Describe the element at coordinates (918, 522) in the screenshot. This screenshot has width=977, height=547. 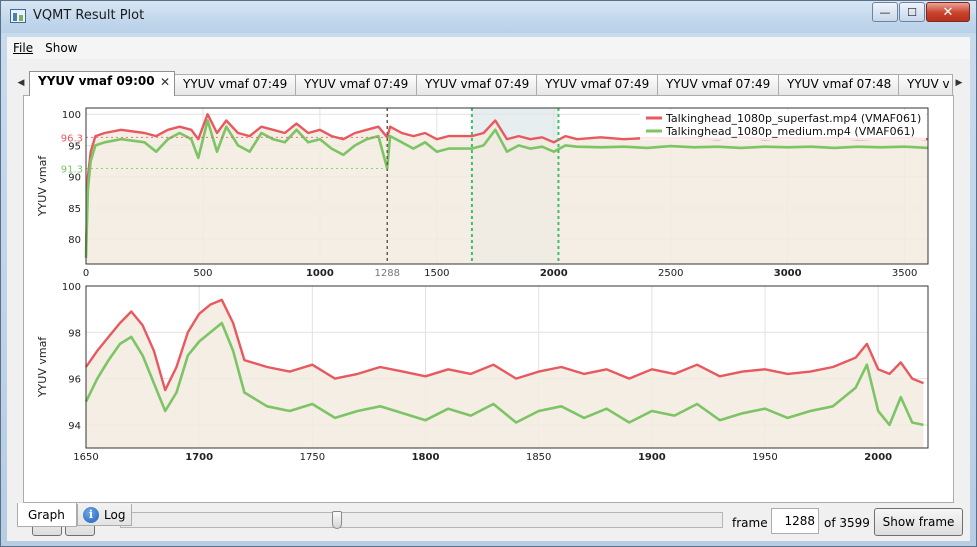
I see `show-frame-button: Show frame` at that location.